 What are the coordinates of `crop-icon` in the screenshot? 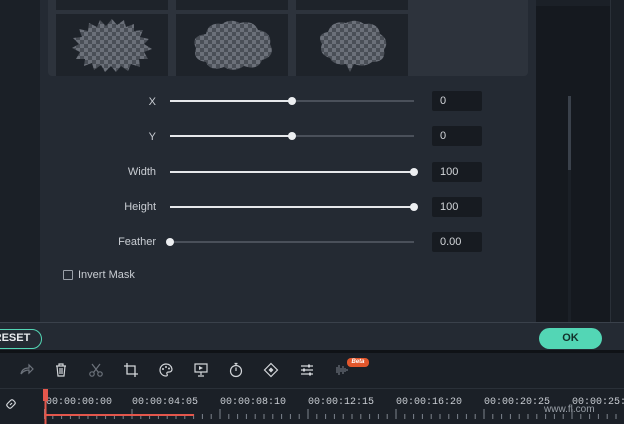 It's located at (131, 370).